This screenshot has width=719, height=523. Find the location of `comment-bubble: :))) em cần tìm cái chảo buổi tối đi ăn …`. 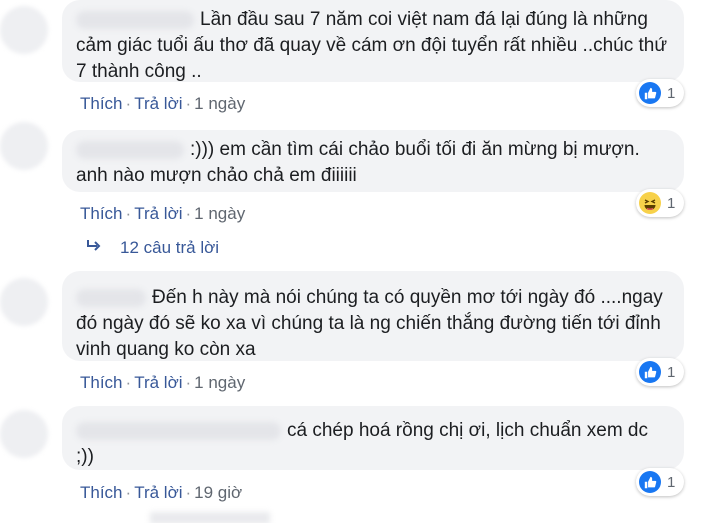

comment-bubble: :))) em cần tìm cái chảo buổi tối đi ăn … is located at coordinates (373, 161).